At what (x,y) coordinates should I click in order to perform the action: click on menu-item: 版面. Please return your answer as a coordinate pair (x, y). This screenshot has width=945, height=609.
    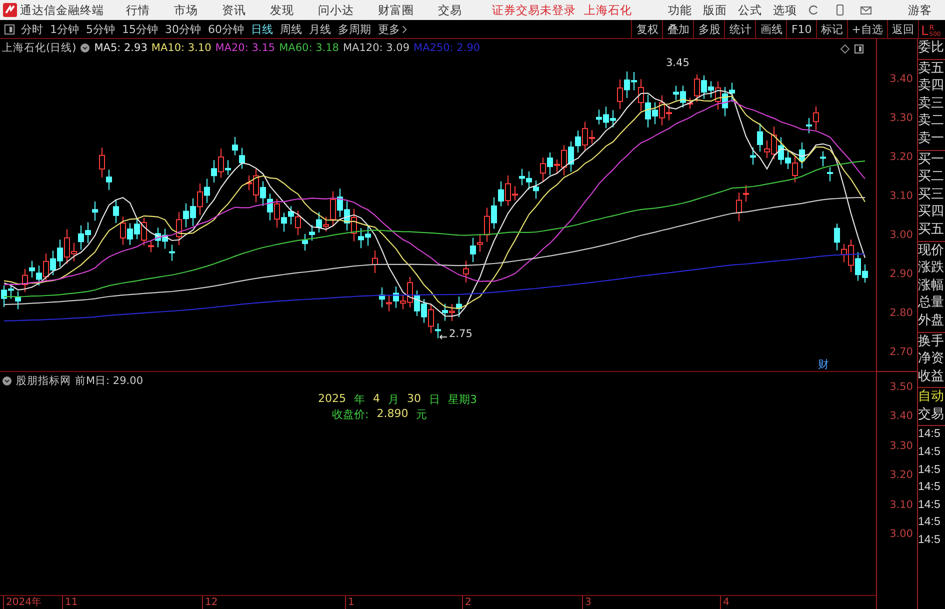
    Looking at the image, I should click on (715, 10).